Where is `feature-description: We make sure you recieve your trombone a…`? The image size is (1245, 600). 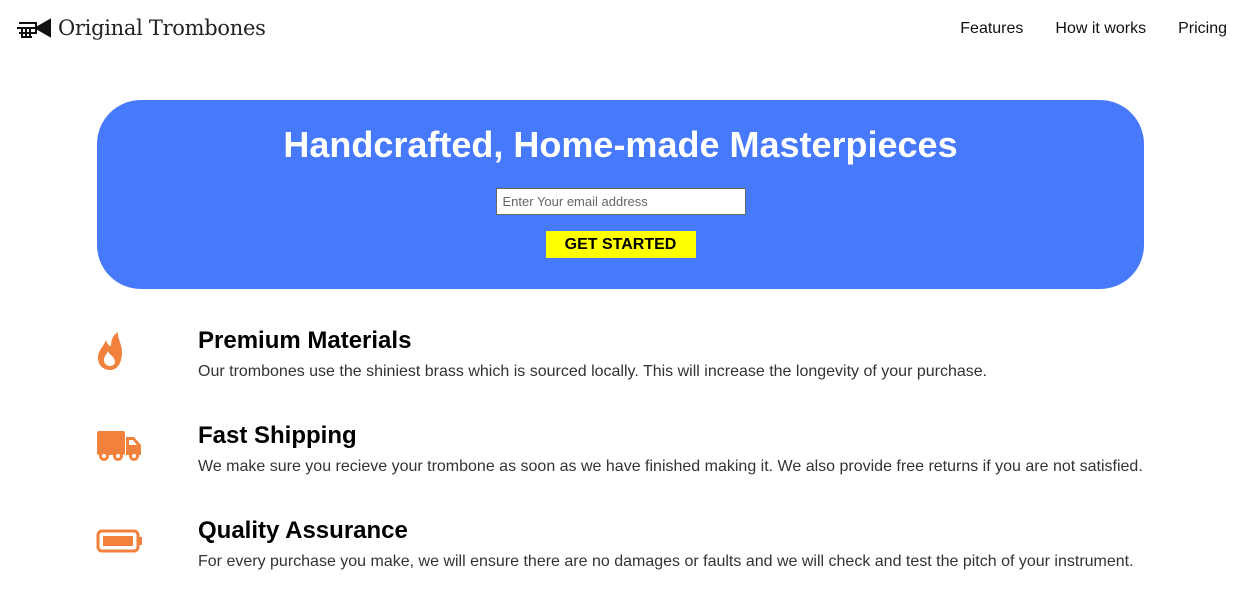
feature-description: We make sure you recieve your trombone a… is located at coordinates (670, 466).